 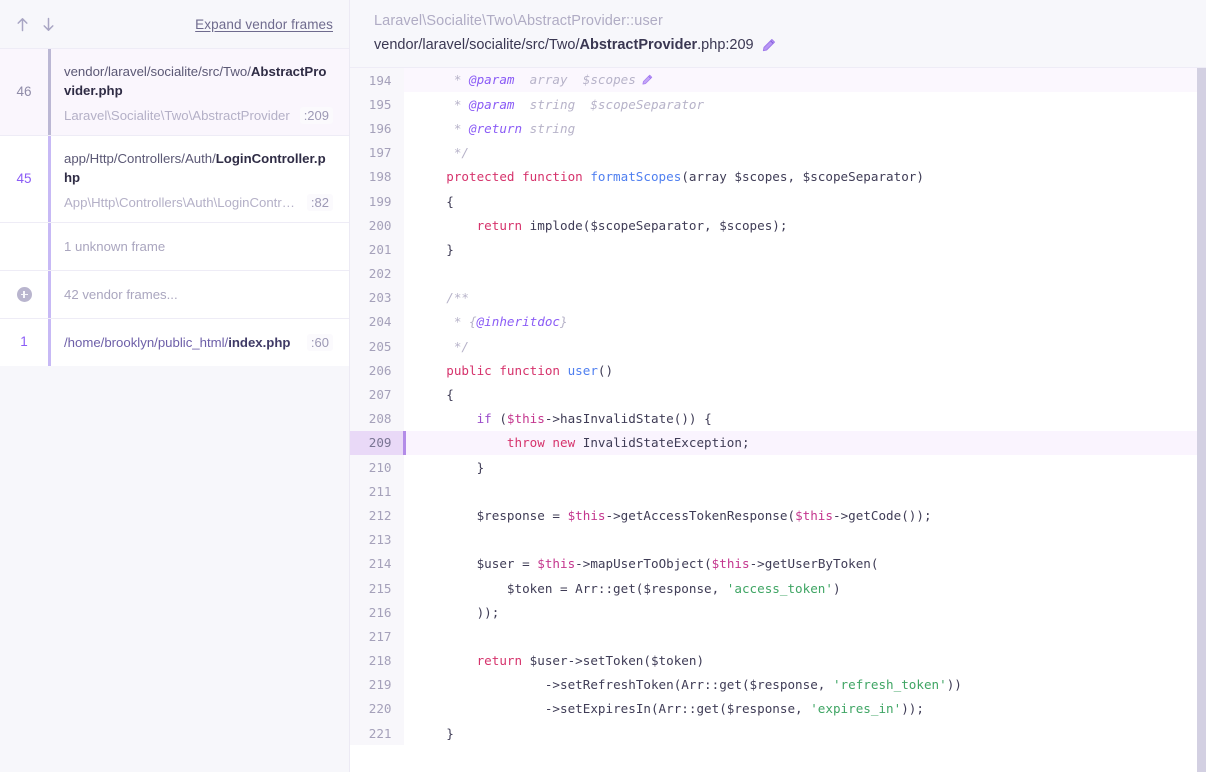 What do you see at coordinates (377, 660) in the screenshot?
I see `line-number: 218` at bounding box center [377, 660].